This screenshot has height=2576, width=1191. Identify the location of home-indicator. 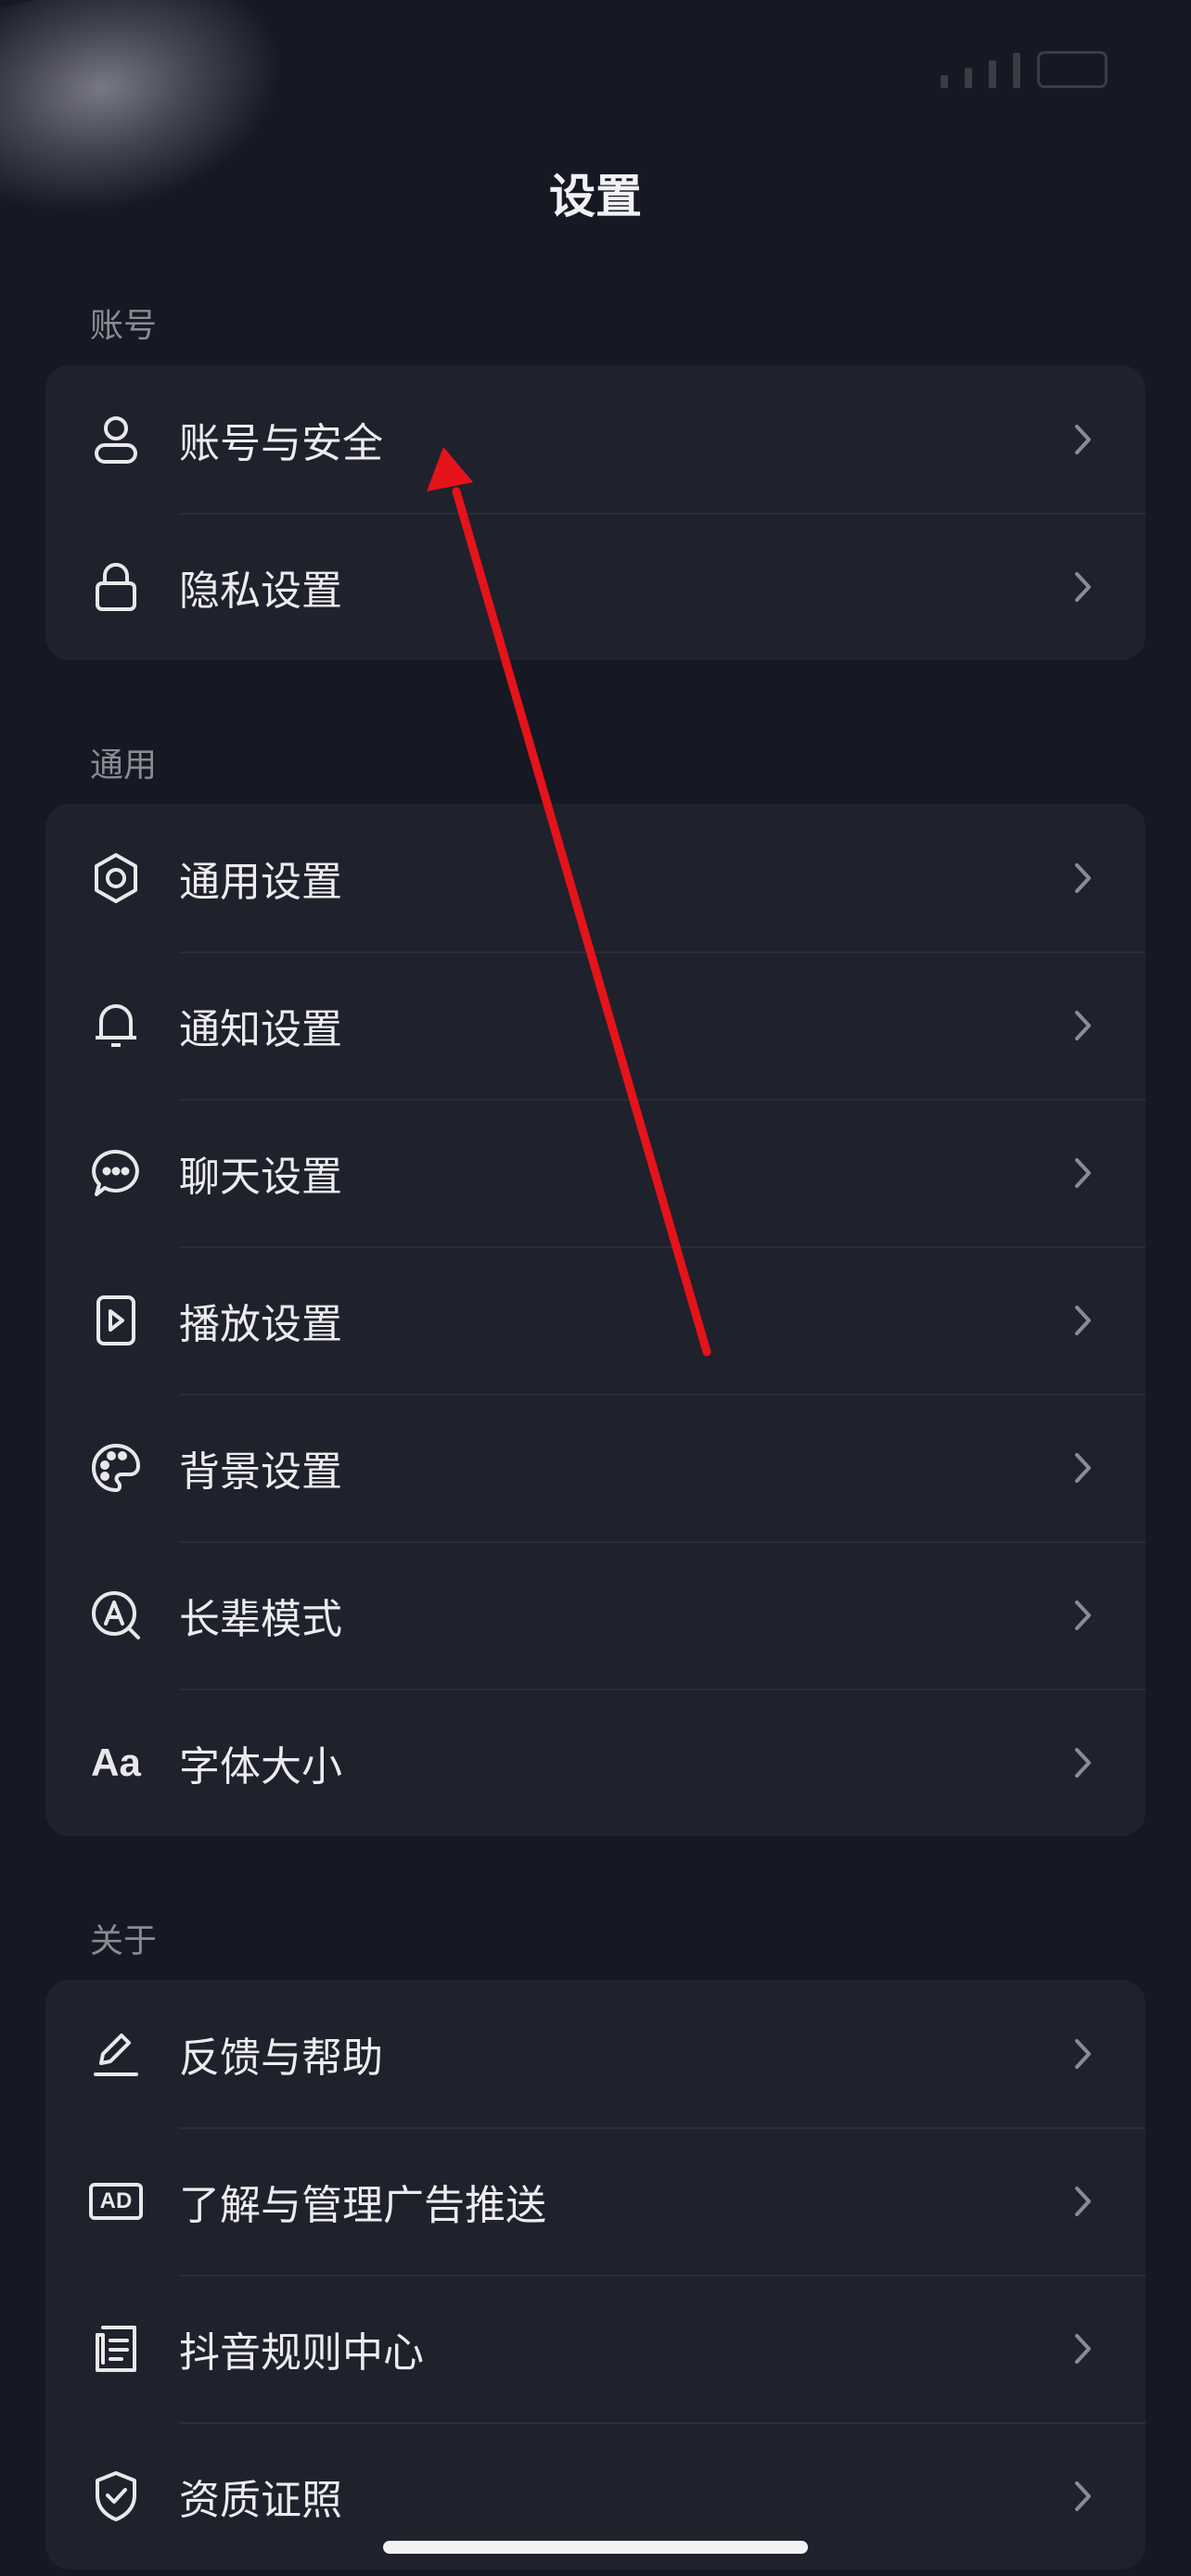
(595, 2547).